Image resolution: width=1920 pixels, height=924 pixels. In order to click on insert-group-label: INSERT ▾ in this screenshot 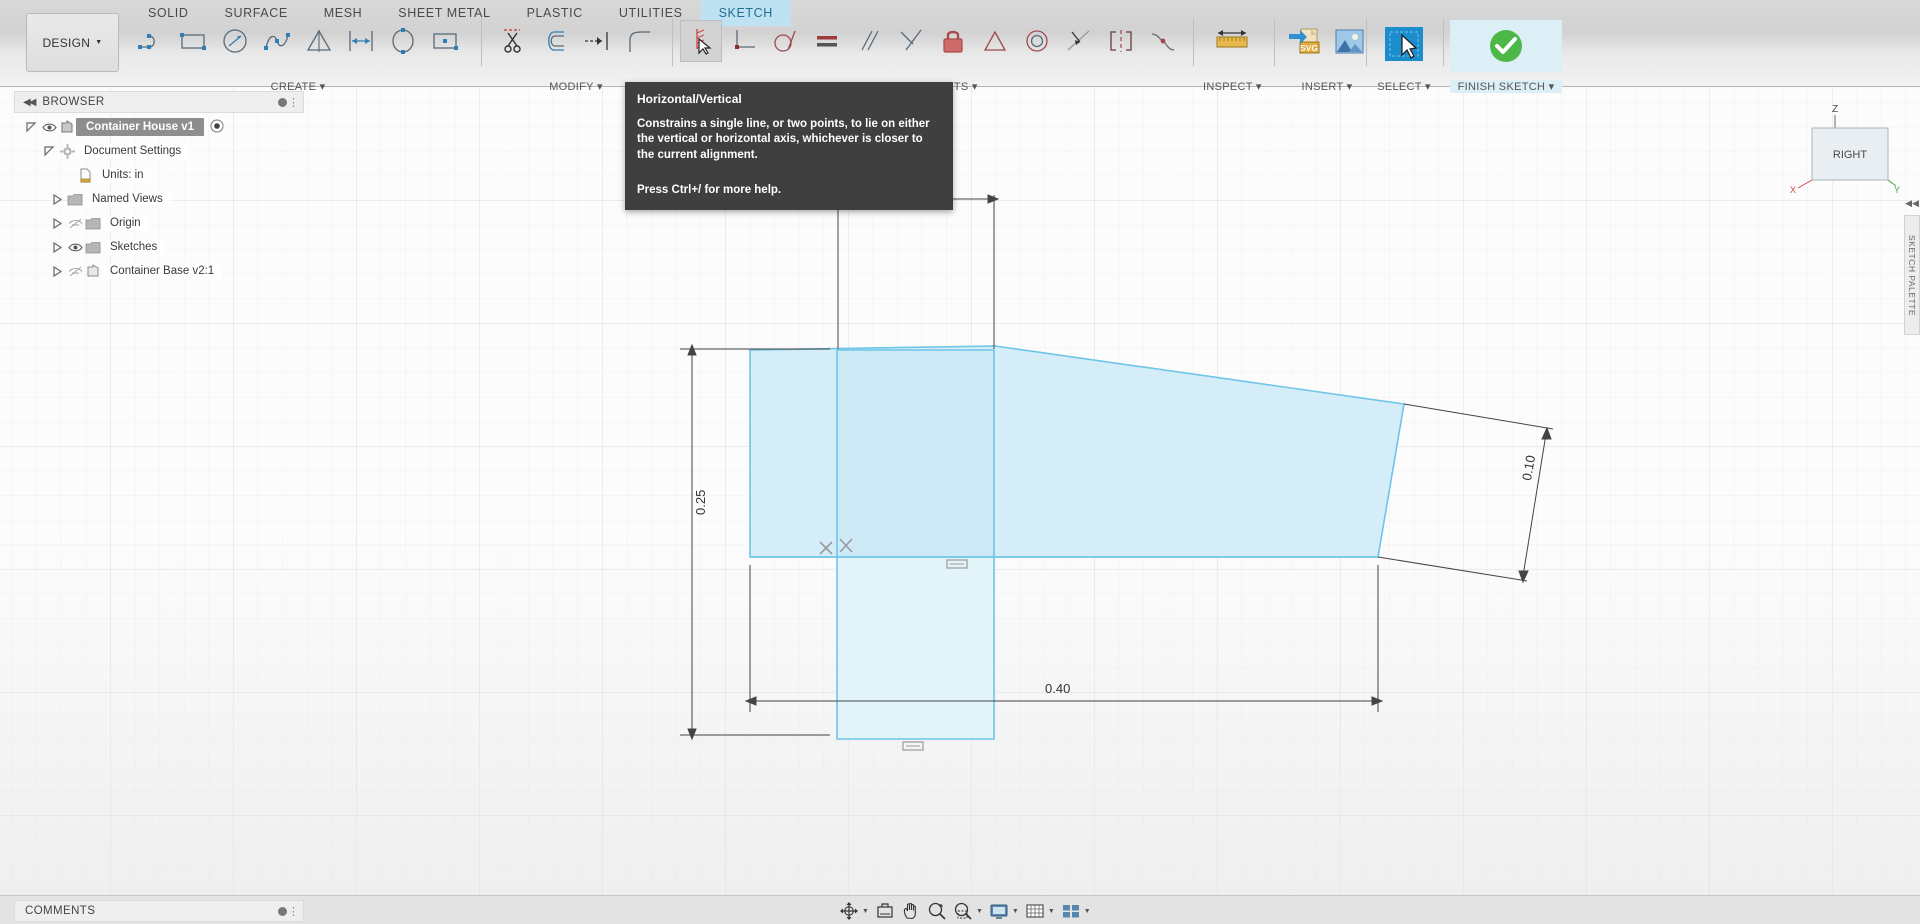, I will do `click(1327, 86)`.